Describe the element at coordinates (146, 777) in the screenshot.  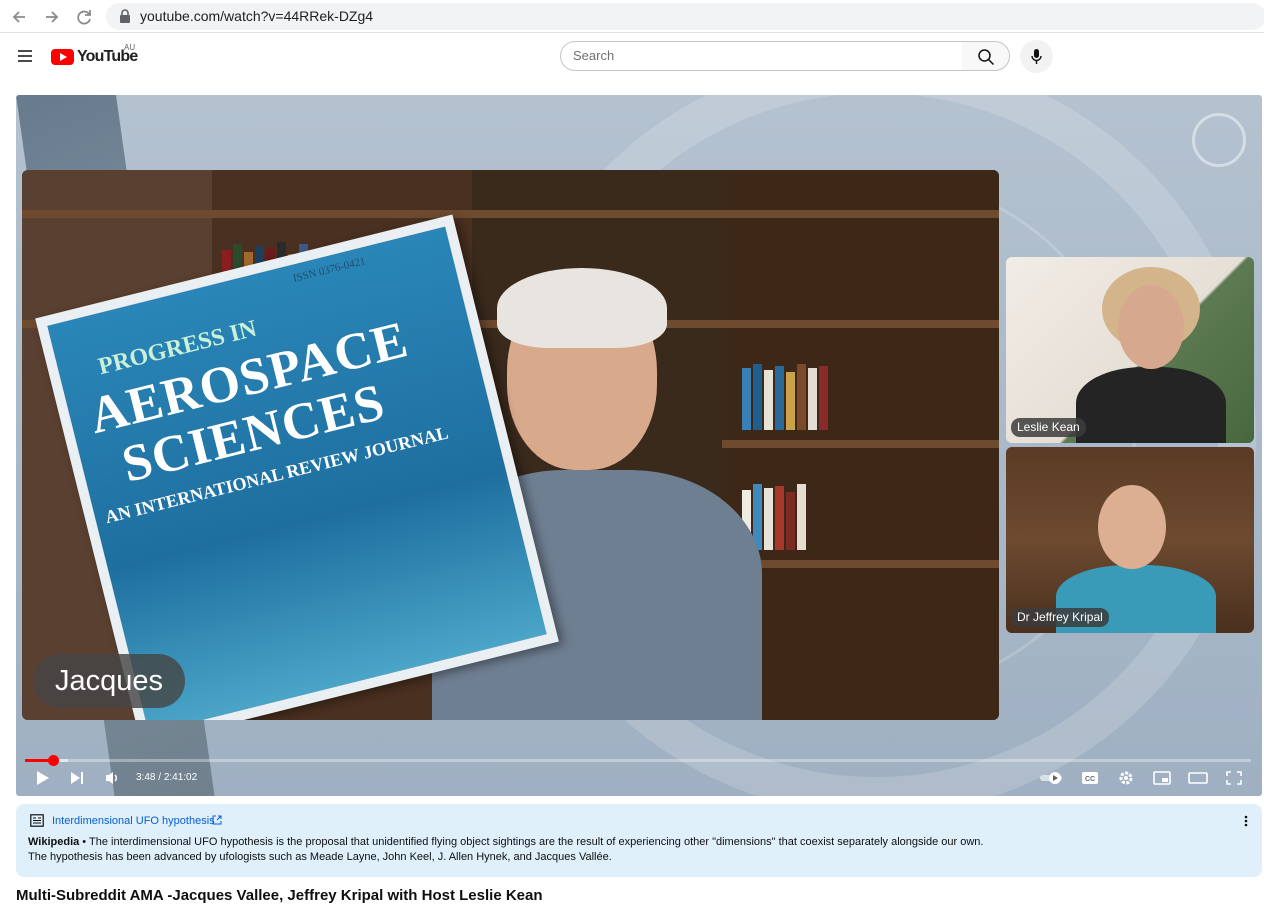
I see `current-time: 3:48` at that location.